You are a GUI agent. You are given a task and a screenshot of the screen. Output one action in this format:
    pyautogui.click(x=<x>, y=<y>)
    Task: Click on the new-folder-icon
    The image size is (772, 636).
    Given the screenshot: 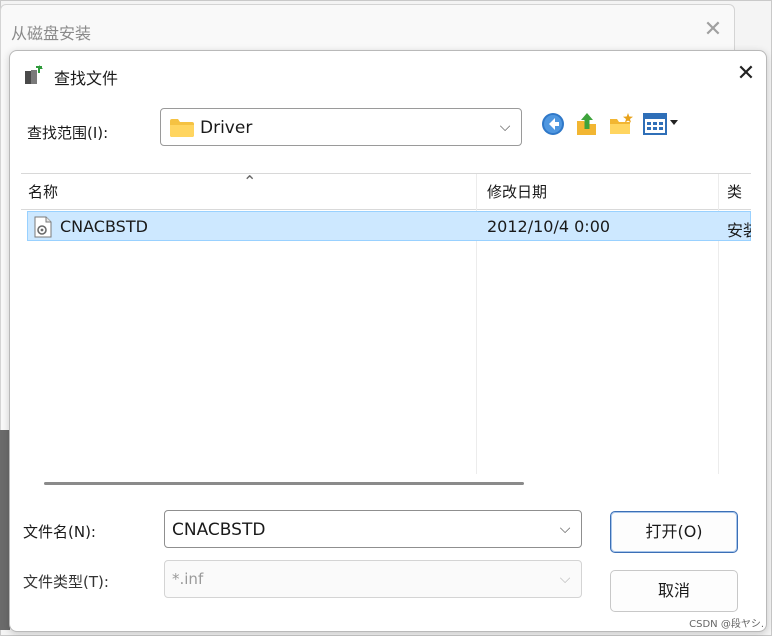 What is the action you would take?
    pyautogui.click(x=621, y=124)
    